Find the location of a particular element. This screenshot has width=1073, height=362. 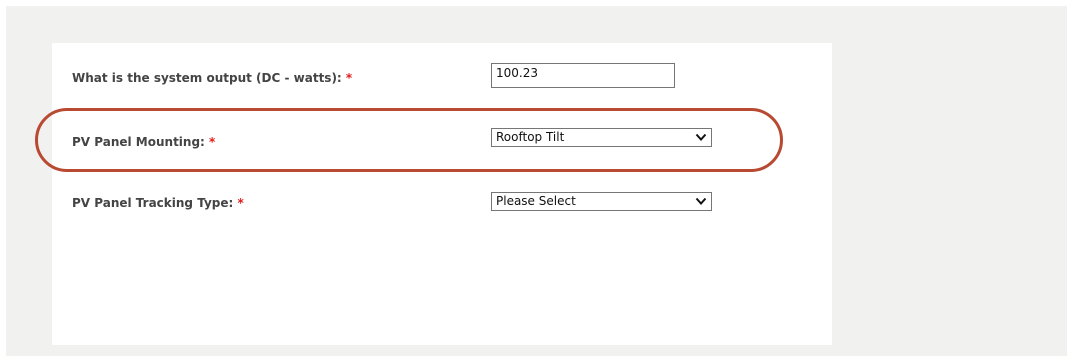

tracking-type-label-text: PV Panel Tracking Type: is located at coordinates (153, 203).